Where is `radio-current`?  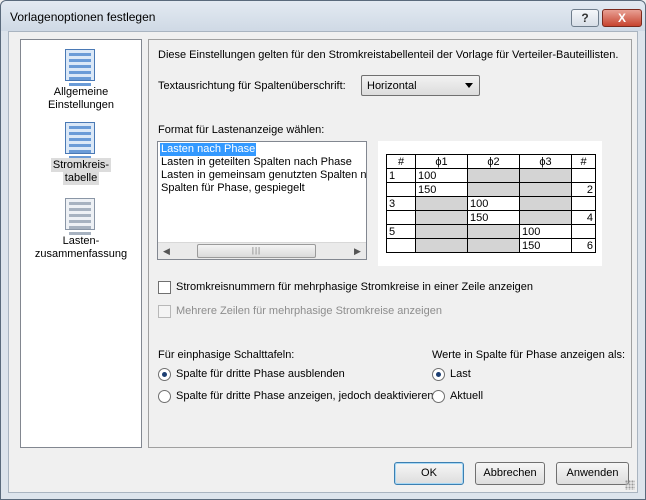 radio-current is located at coordinates (438, 396).